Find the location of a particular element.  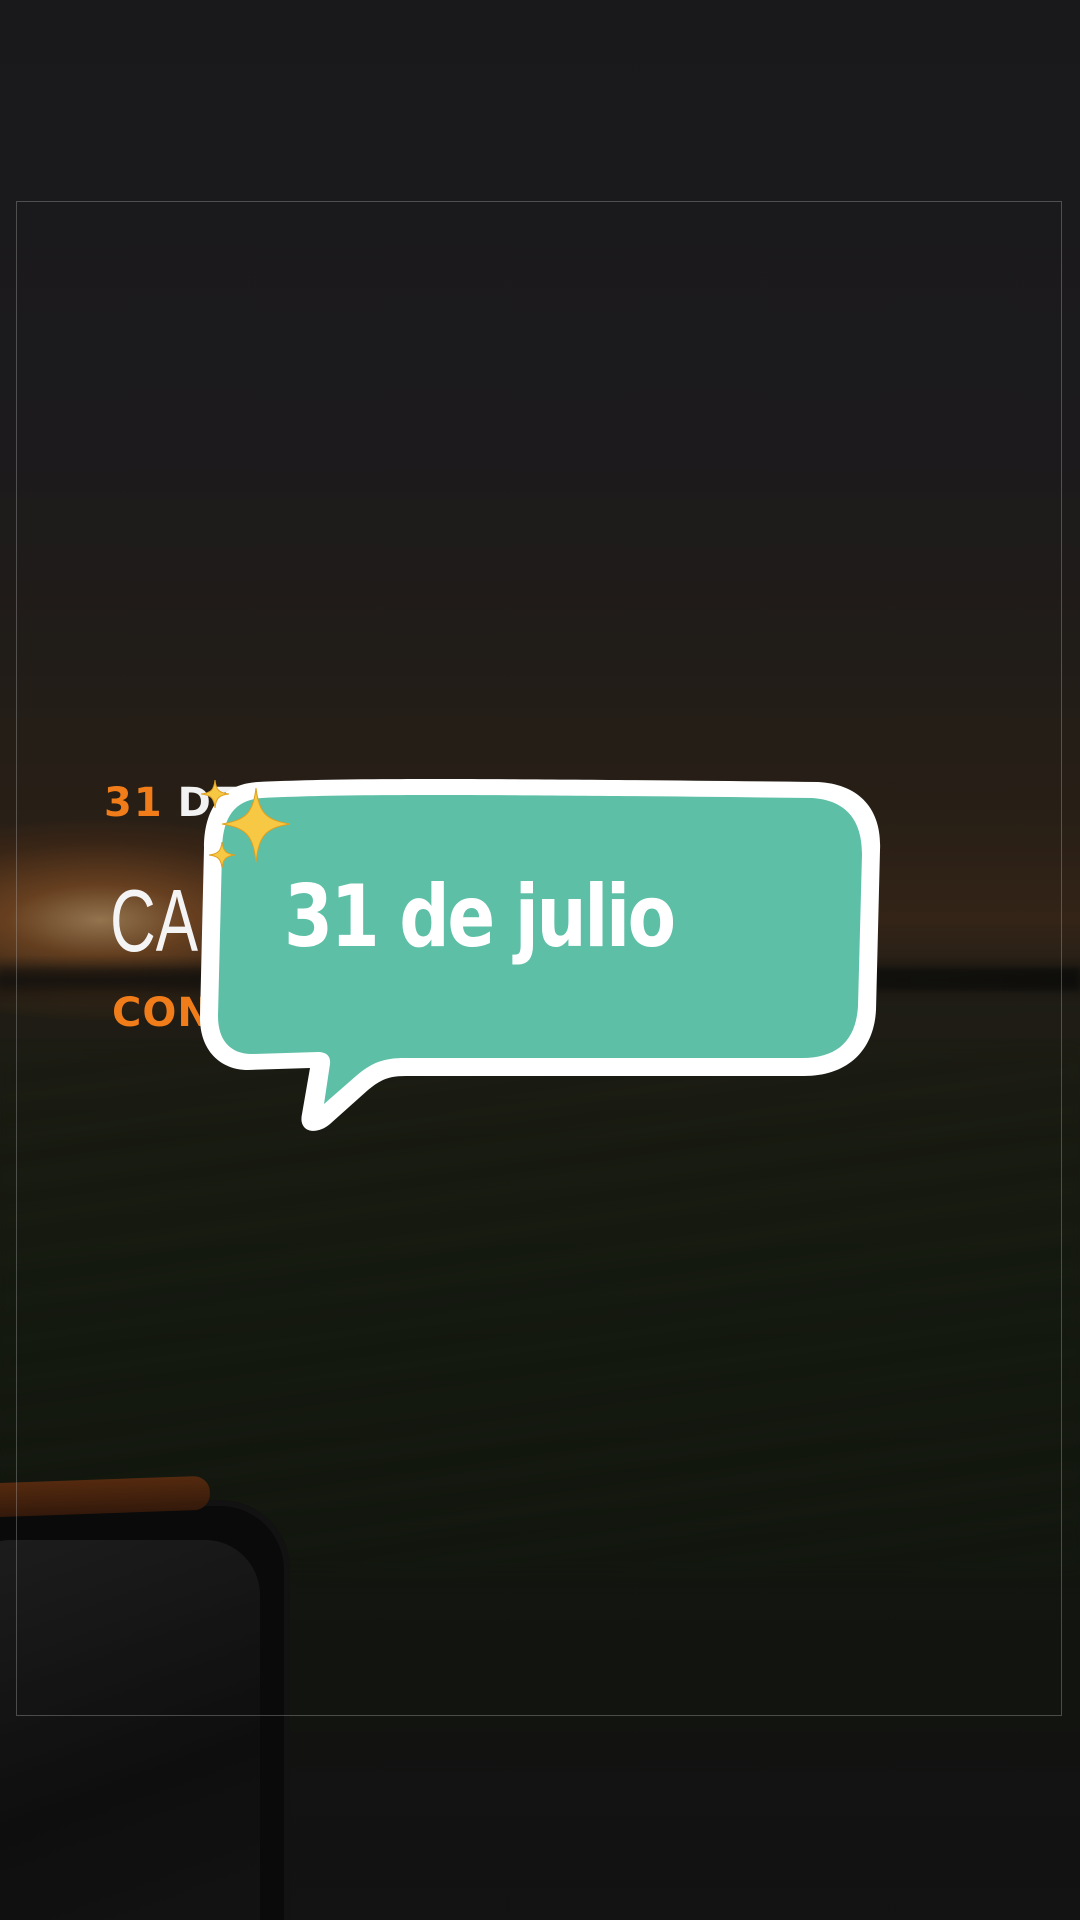

speech-bubble-sticker: 31 de julio is located at coordinates (540, 959).